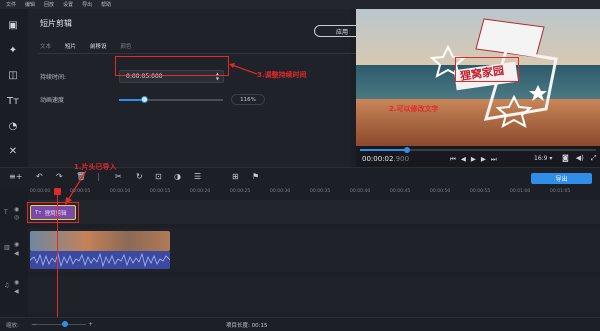 The image size is (600, 331). I want to click on split-icon: ✂, so click(118, 176).